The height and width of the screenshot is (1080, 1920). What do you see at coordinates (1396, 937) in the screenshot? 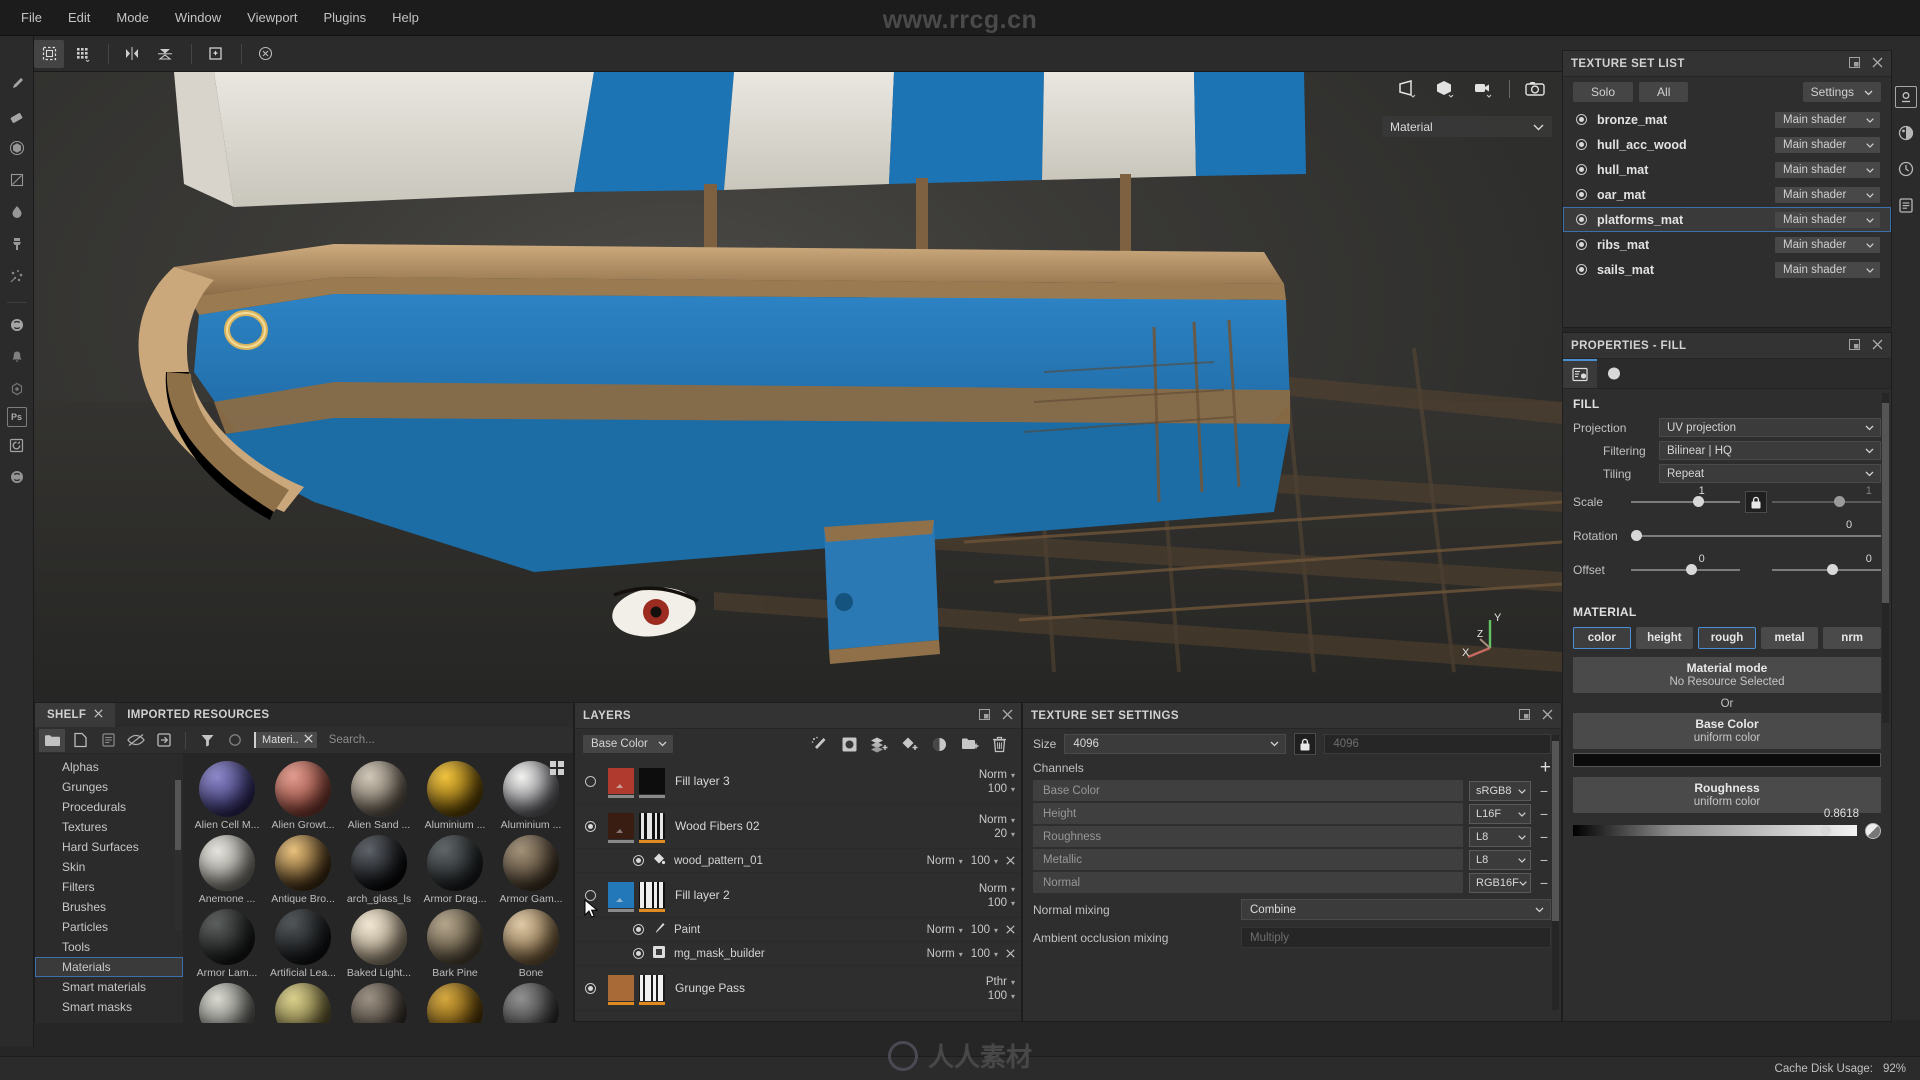
I see `ao-mixing-dropdown: Multiply` at bounding box center [1396, 937].